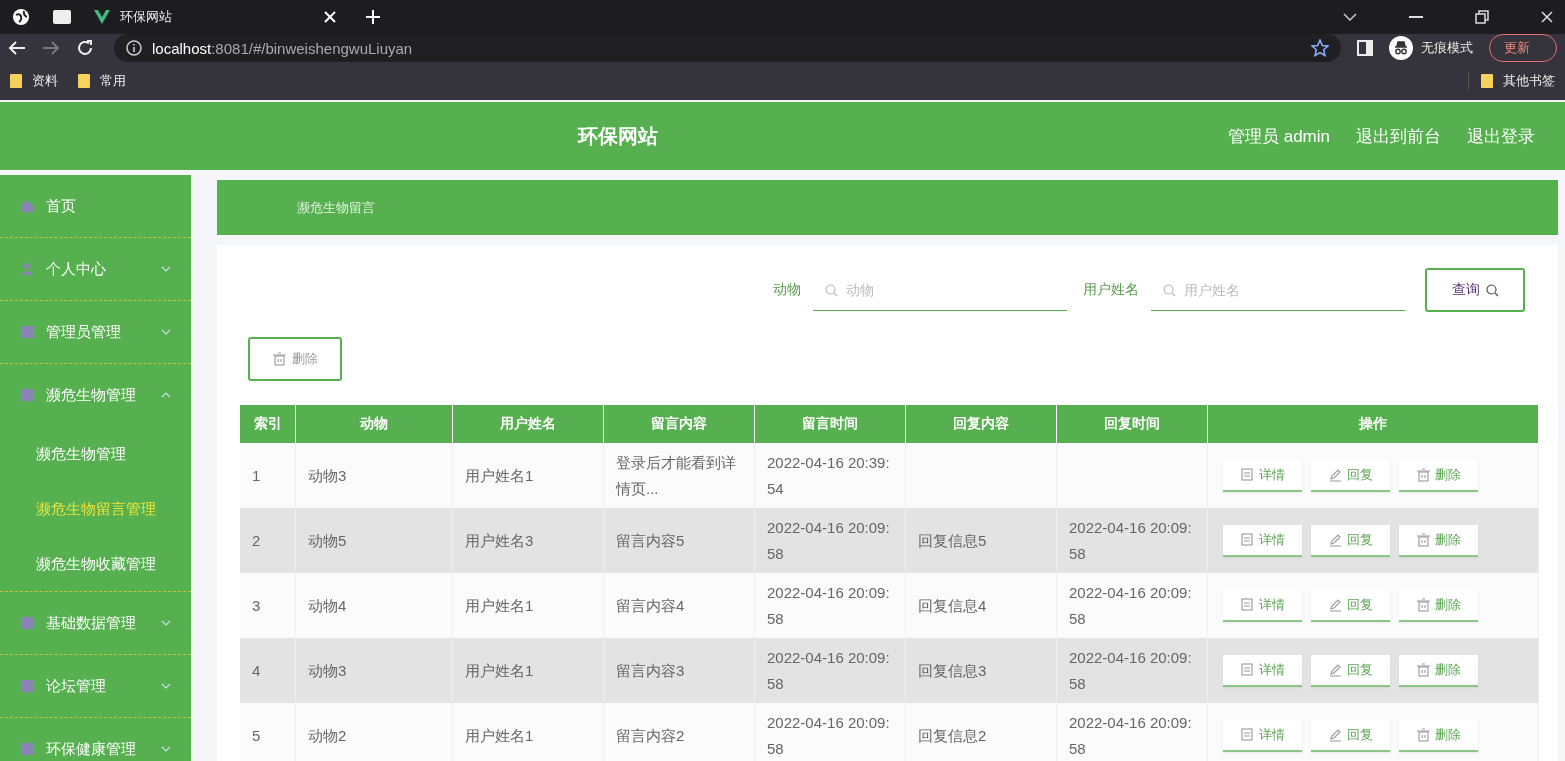 The height and width of the screenshot is (761, 1565). What do you see at coordinates (256, 670) in the screenshot?
I see `table-cell: 4` at bounding box center [256, 670].